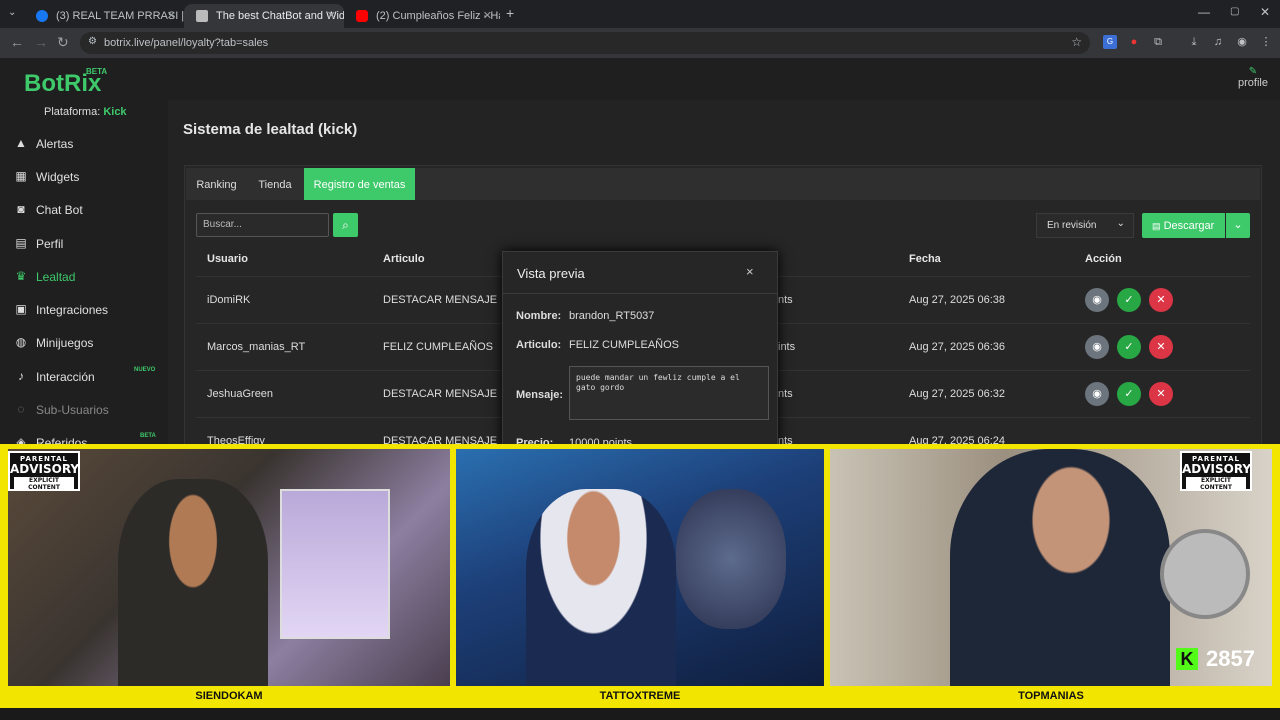 This screenshot has width=1280, height=720. What do you see at coordinates (925, 259) in the screenshot?
I see `column-fecha: Fecha` at bounding box center [925, 259].